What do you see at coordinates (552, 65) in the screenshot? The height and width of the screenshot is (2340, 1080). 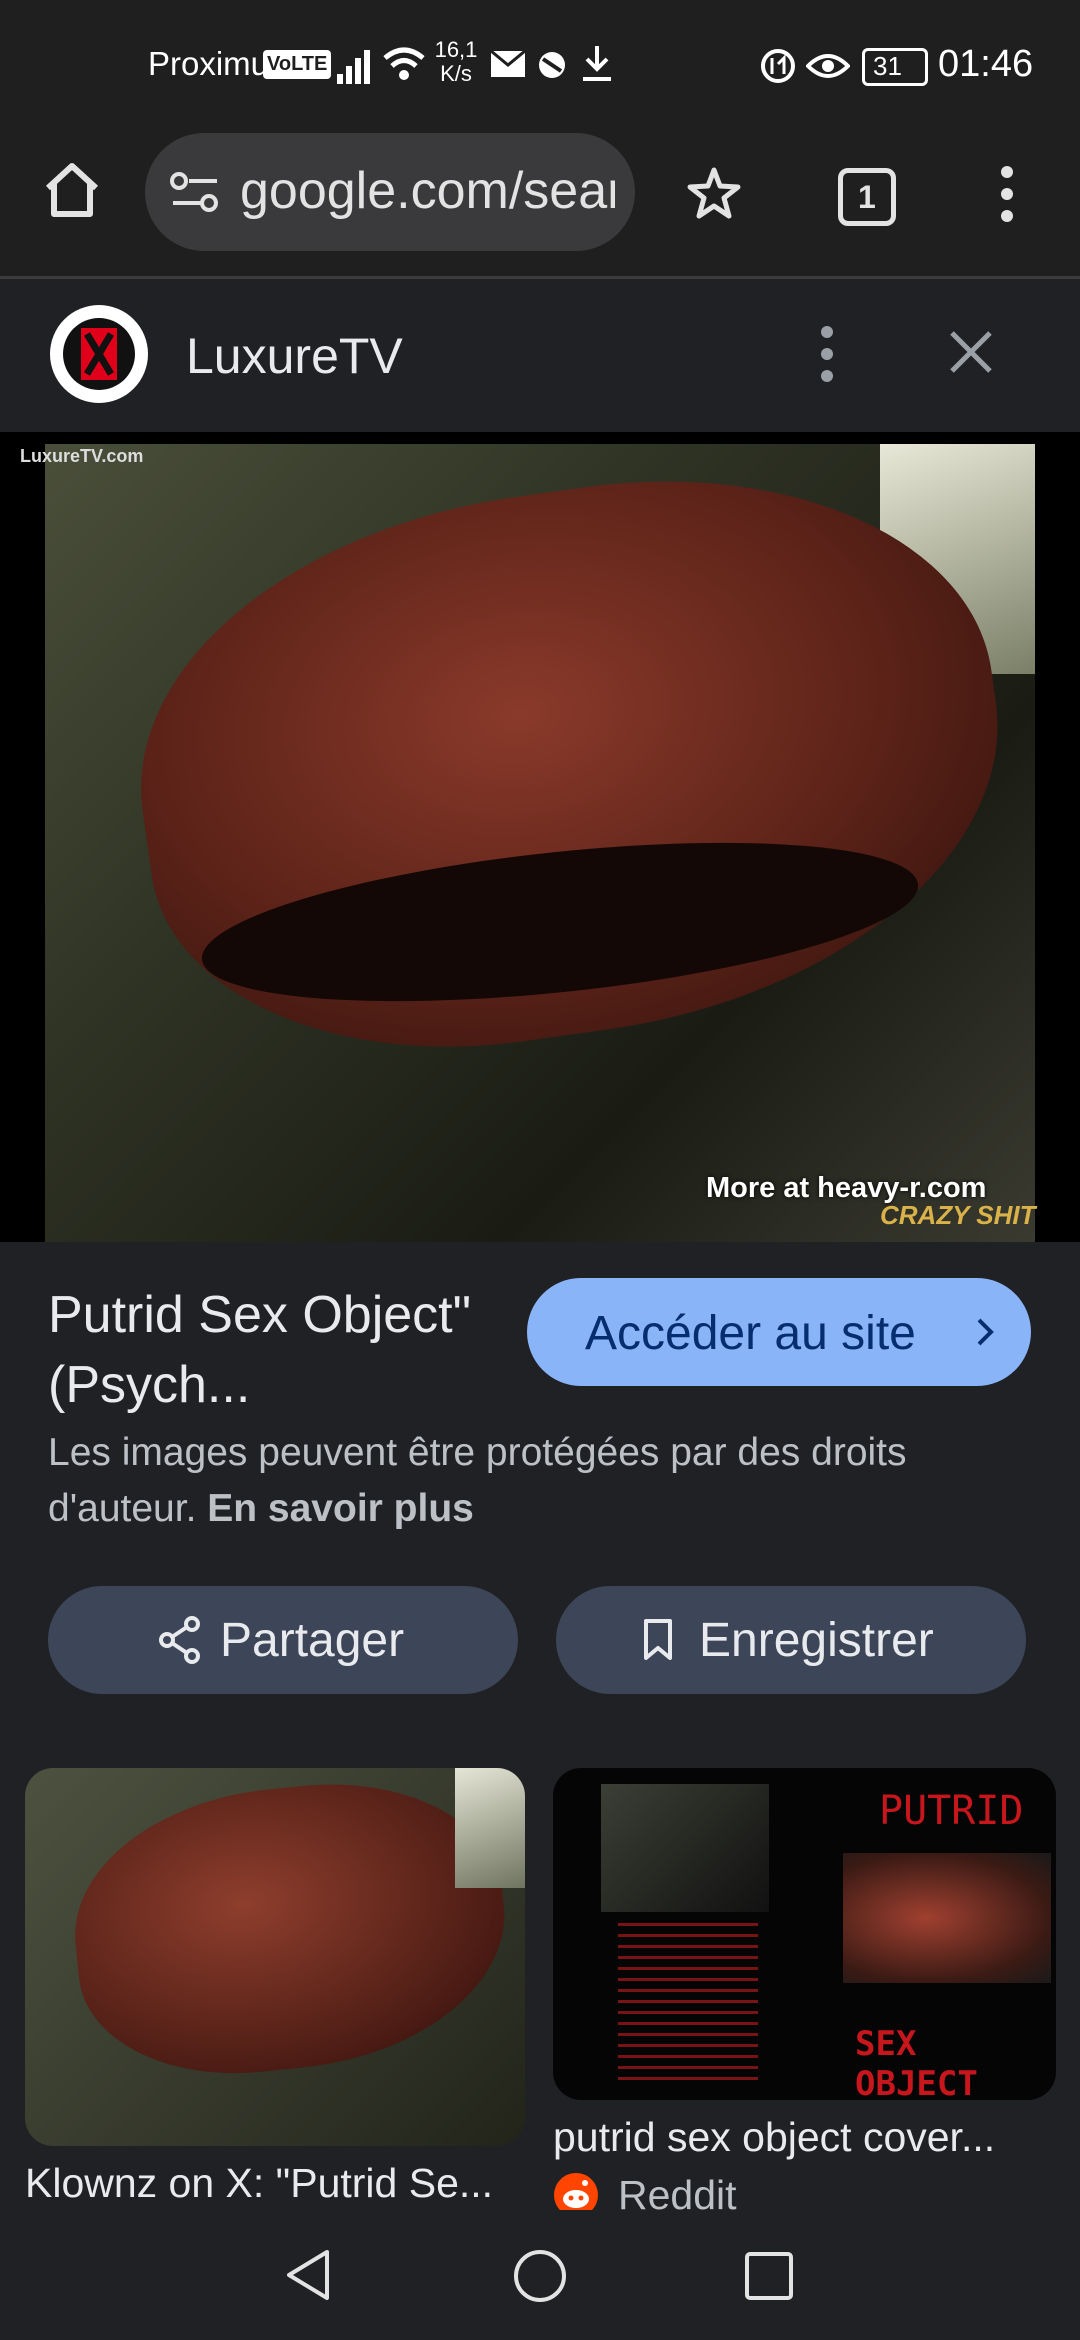 I see `vpn-icon` at bounding box center [552, 65].